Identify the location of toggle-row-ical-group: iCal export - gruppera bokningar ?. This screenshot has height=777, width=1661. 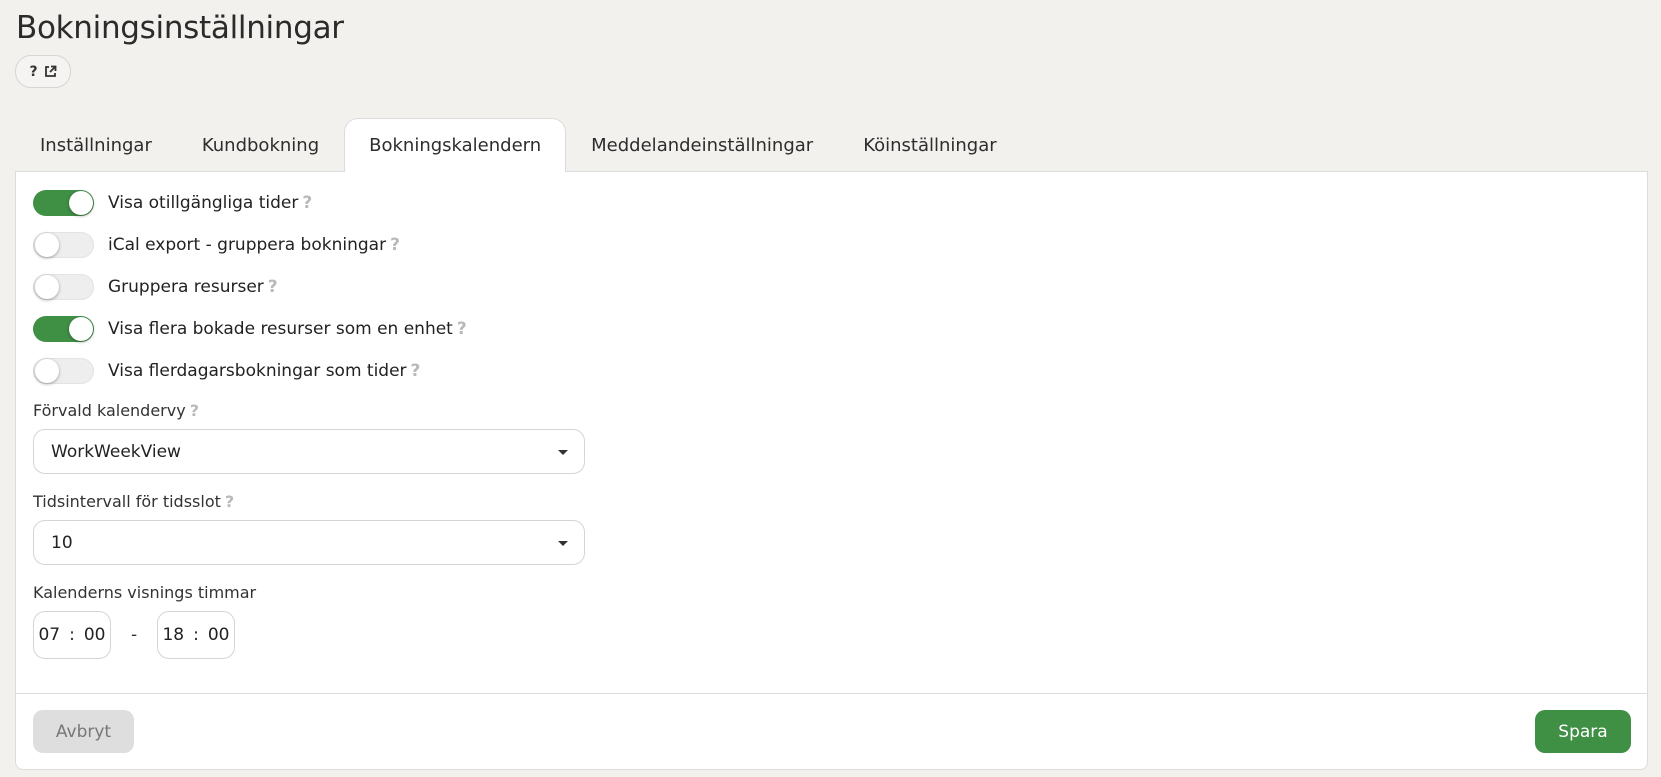
(216, 245).